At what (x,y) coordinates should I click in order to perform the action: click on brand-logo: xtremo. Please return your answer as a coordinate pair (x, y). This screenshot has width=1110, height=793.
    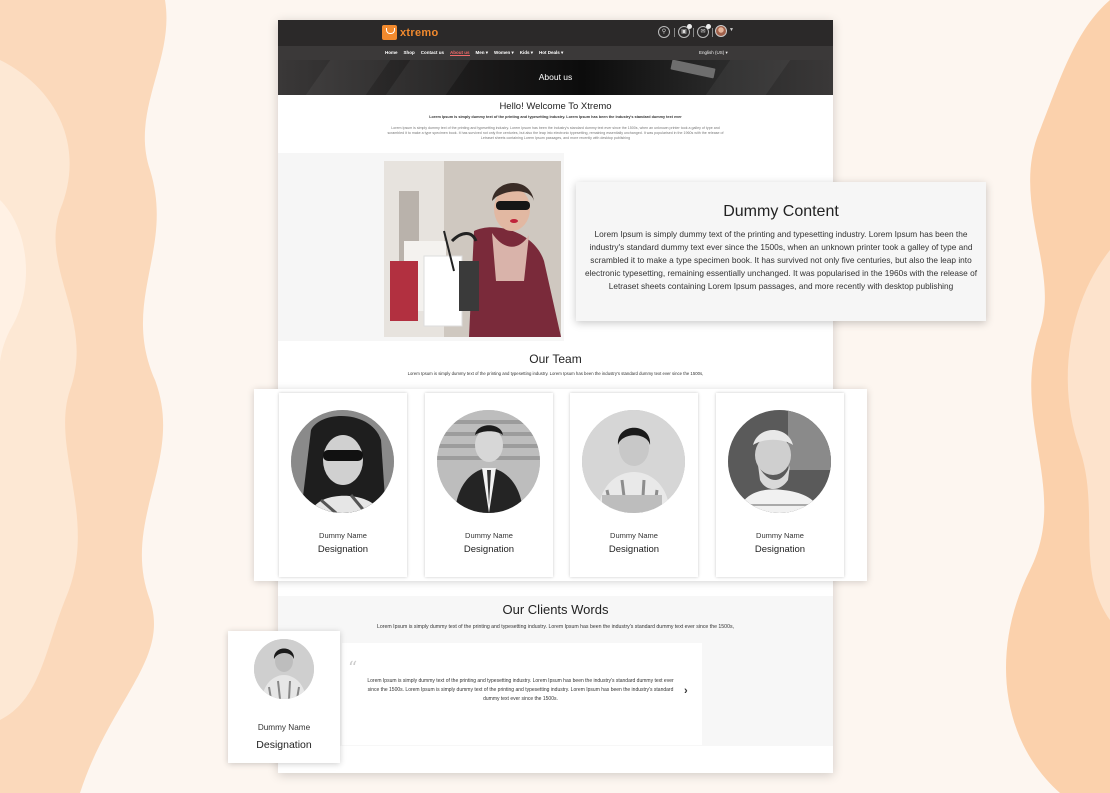
    Looking at the image, I should click on (410, 32).